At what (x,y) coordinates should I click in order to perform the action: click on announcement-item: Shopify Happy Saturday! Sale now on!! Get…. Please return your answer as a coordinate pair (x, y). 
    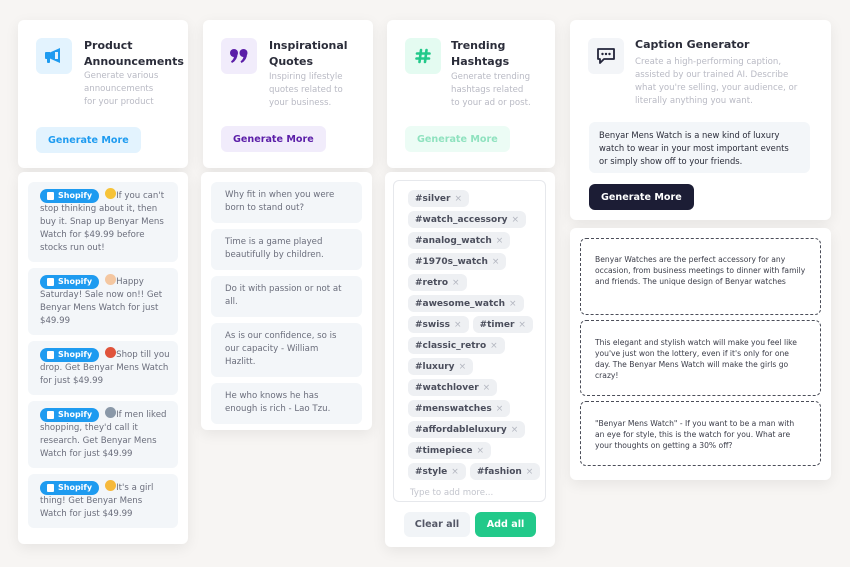
    Looking at the image, I should click on (103, 301).